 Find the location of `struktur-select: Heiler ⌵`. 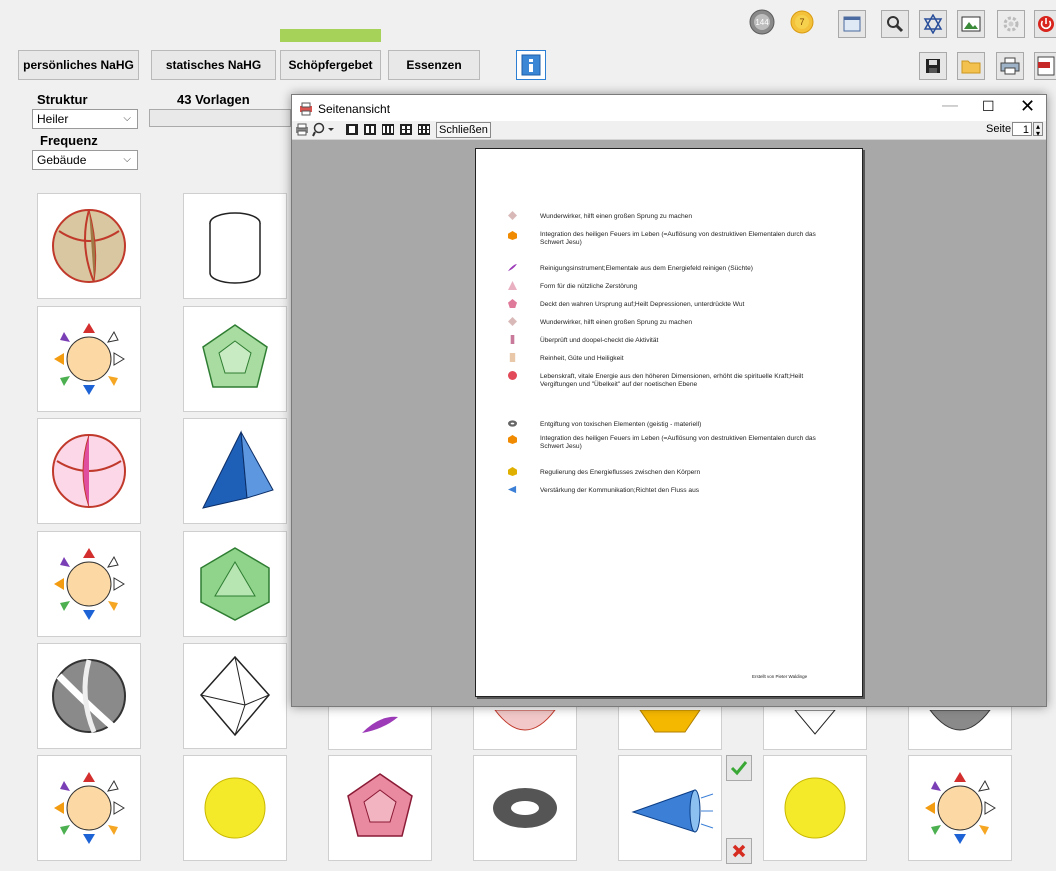

struktur-select: Heiler ⌵ is located at coordinates (85, 119).